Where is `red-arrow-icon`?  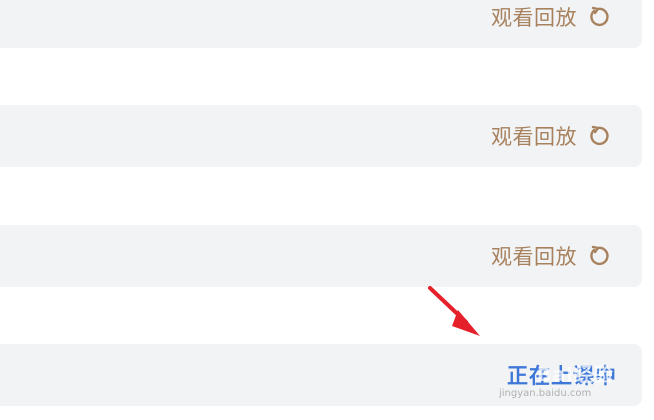 red-arrow-icon is located at coordinates (454, 311).